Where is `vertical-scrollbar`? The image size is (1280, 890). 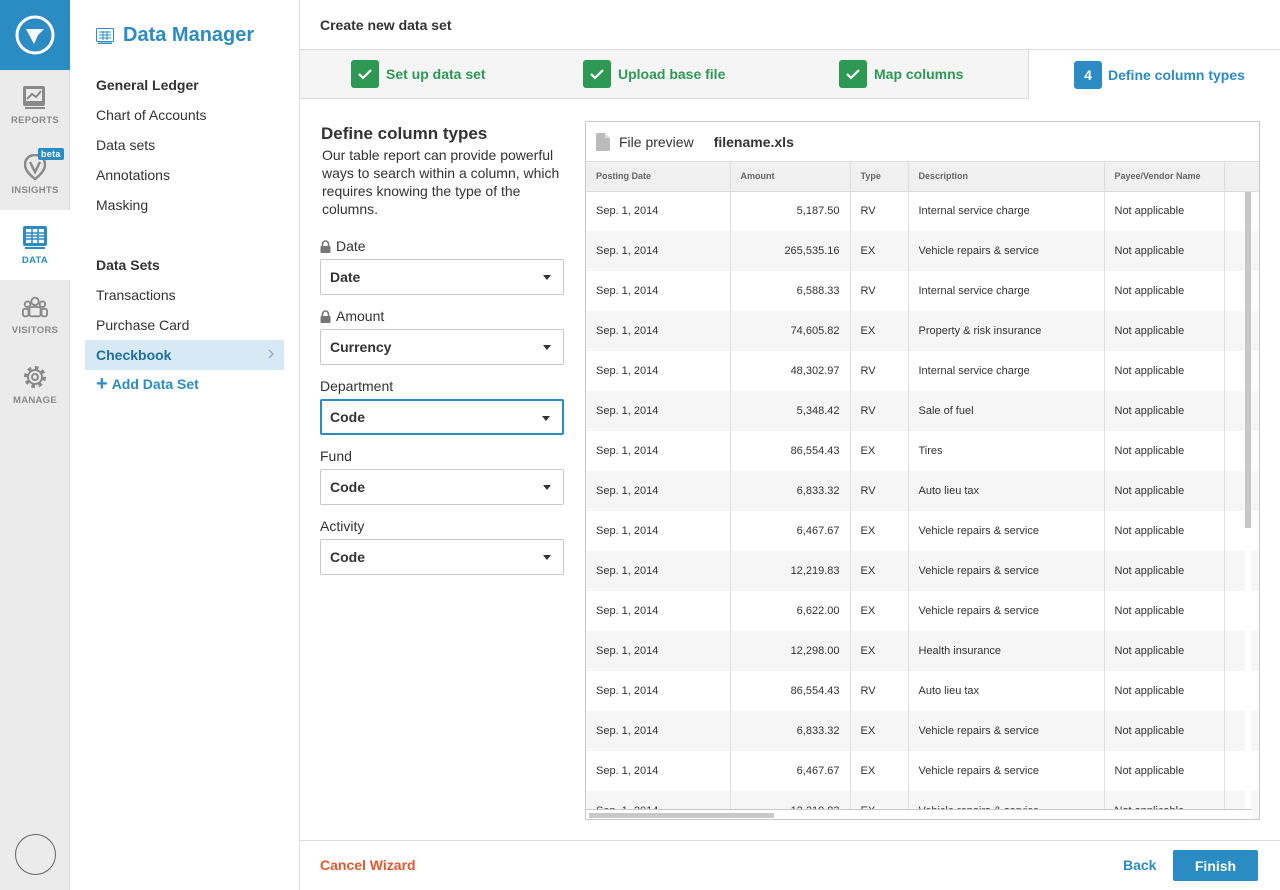 vertical-scrollbar is located at coordinates (1248, 501).